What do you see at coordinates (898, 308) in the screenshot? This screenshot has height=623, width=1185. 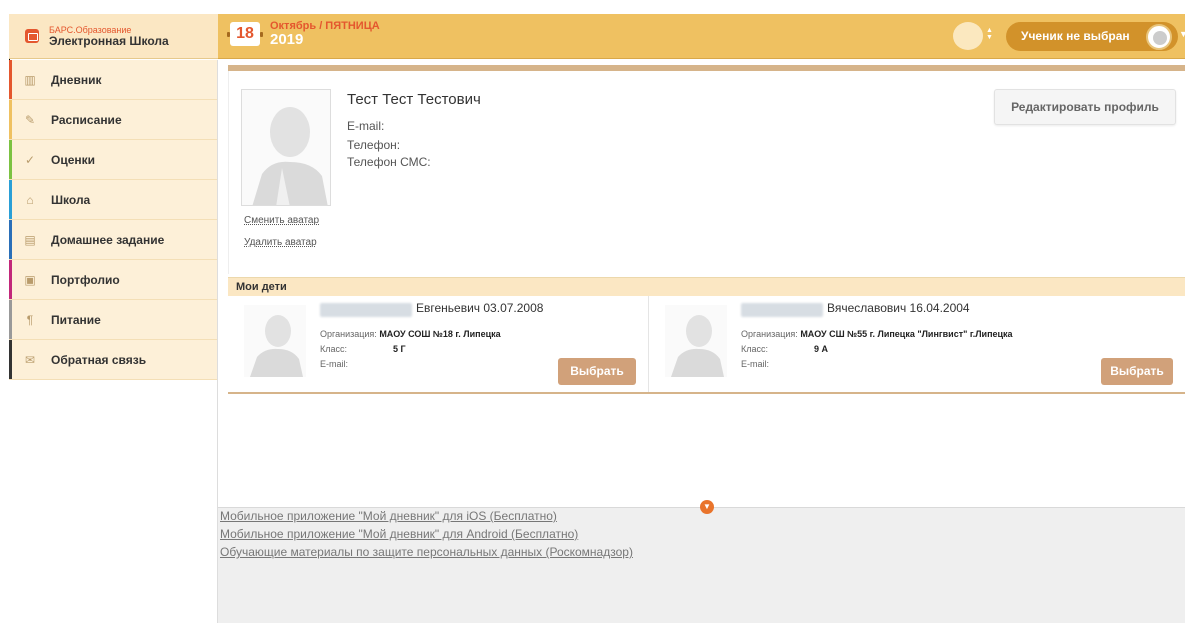 I see `child-name: Вячеславович 16.04.2004` at bounding box center [898, 308].